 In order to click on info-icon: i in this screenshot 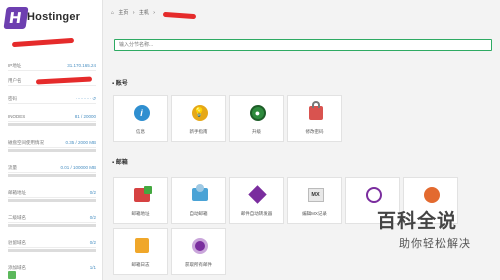, I will do `click(141, 112)`.